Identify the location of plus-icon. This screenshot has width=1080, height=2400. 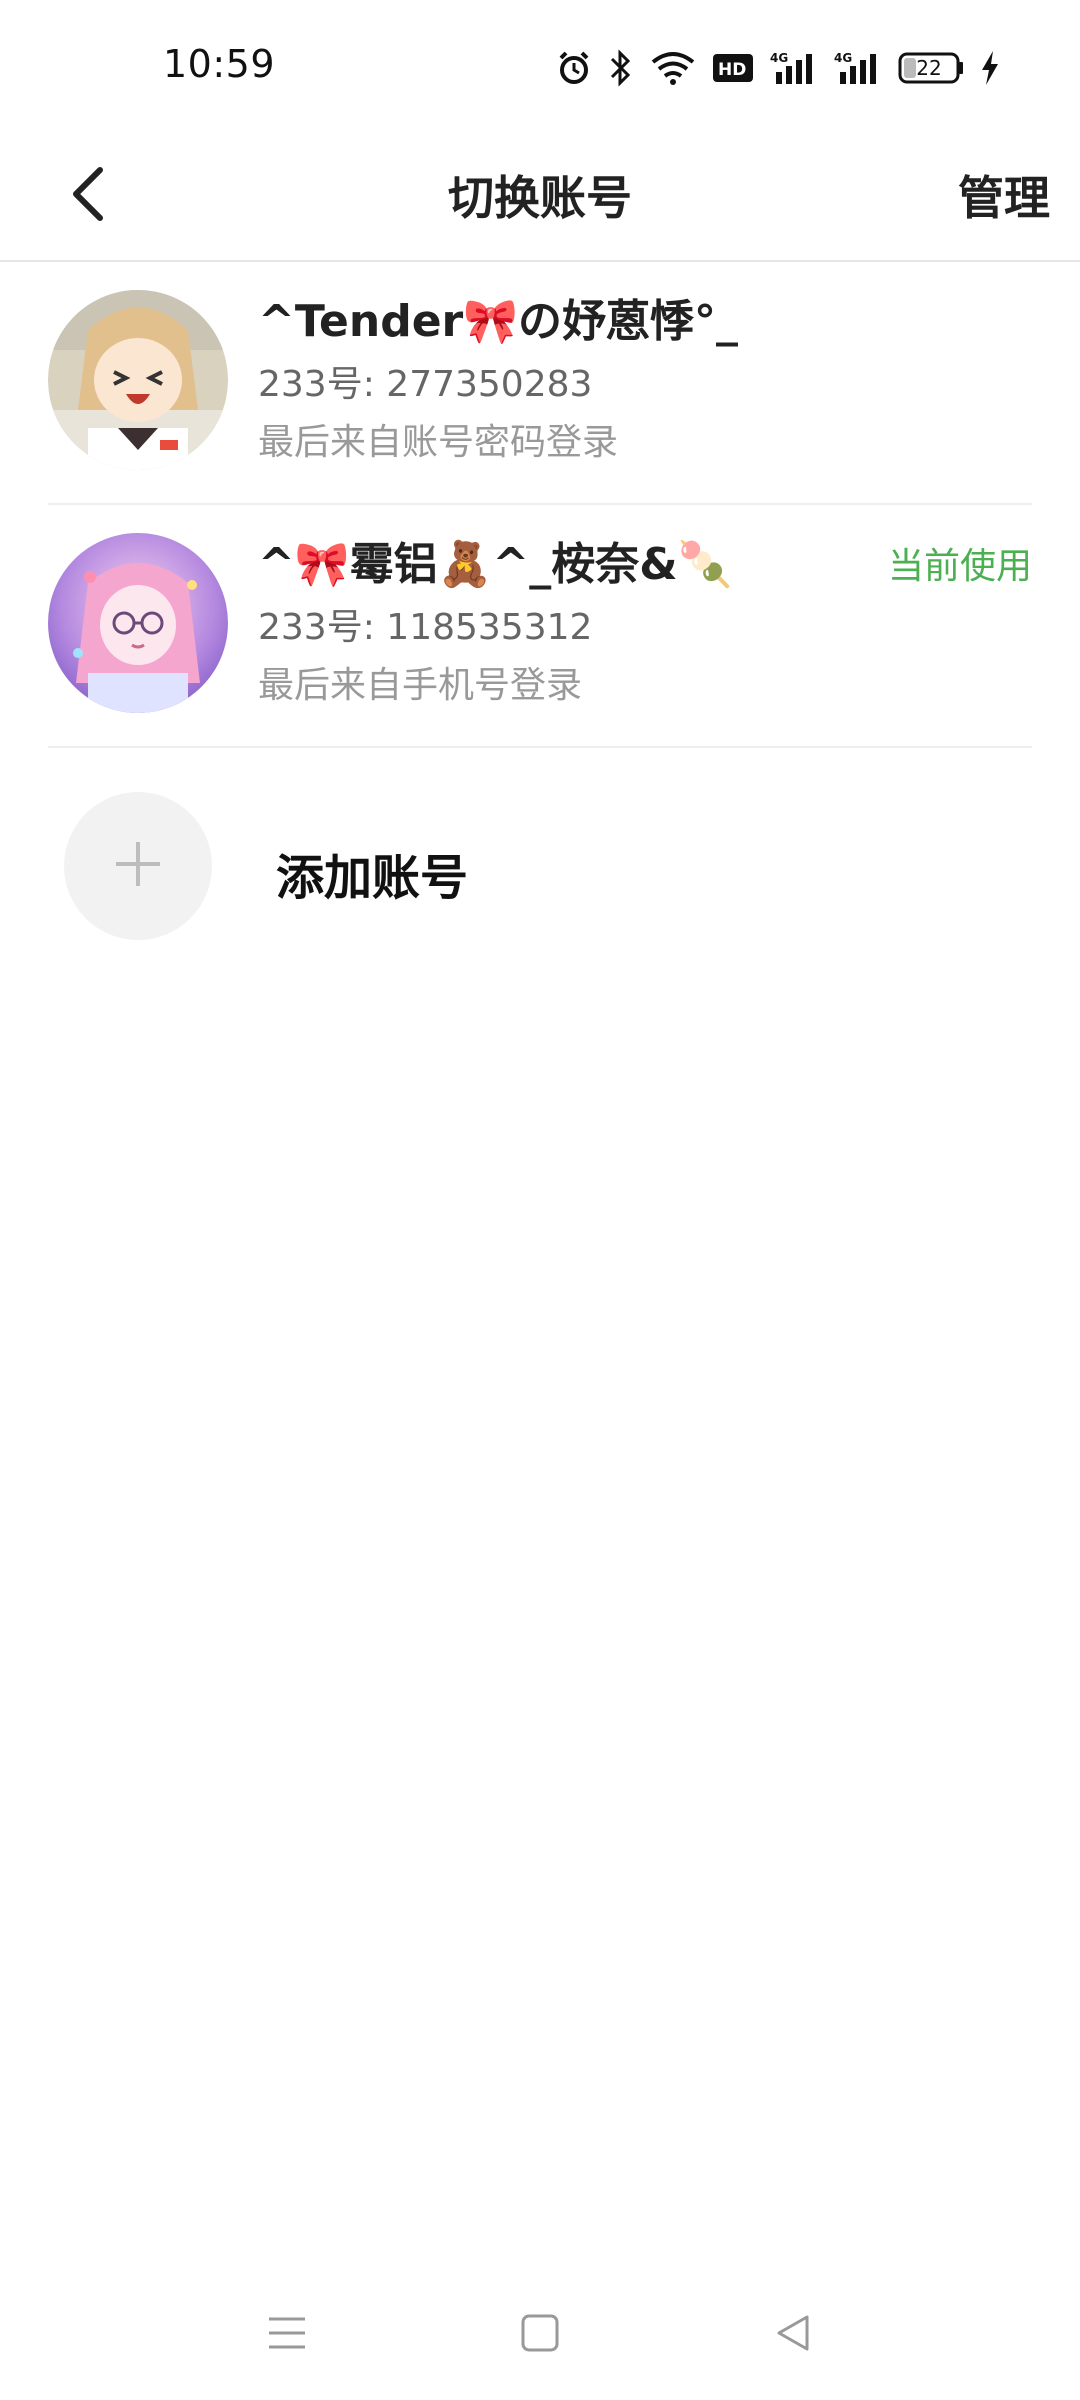
(138, 866).